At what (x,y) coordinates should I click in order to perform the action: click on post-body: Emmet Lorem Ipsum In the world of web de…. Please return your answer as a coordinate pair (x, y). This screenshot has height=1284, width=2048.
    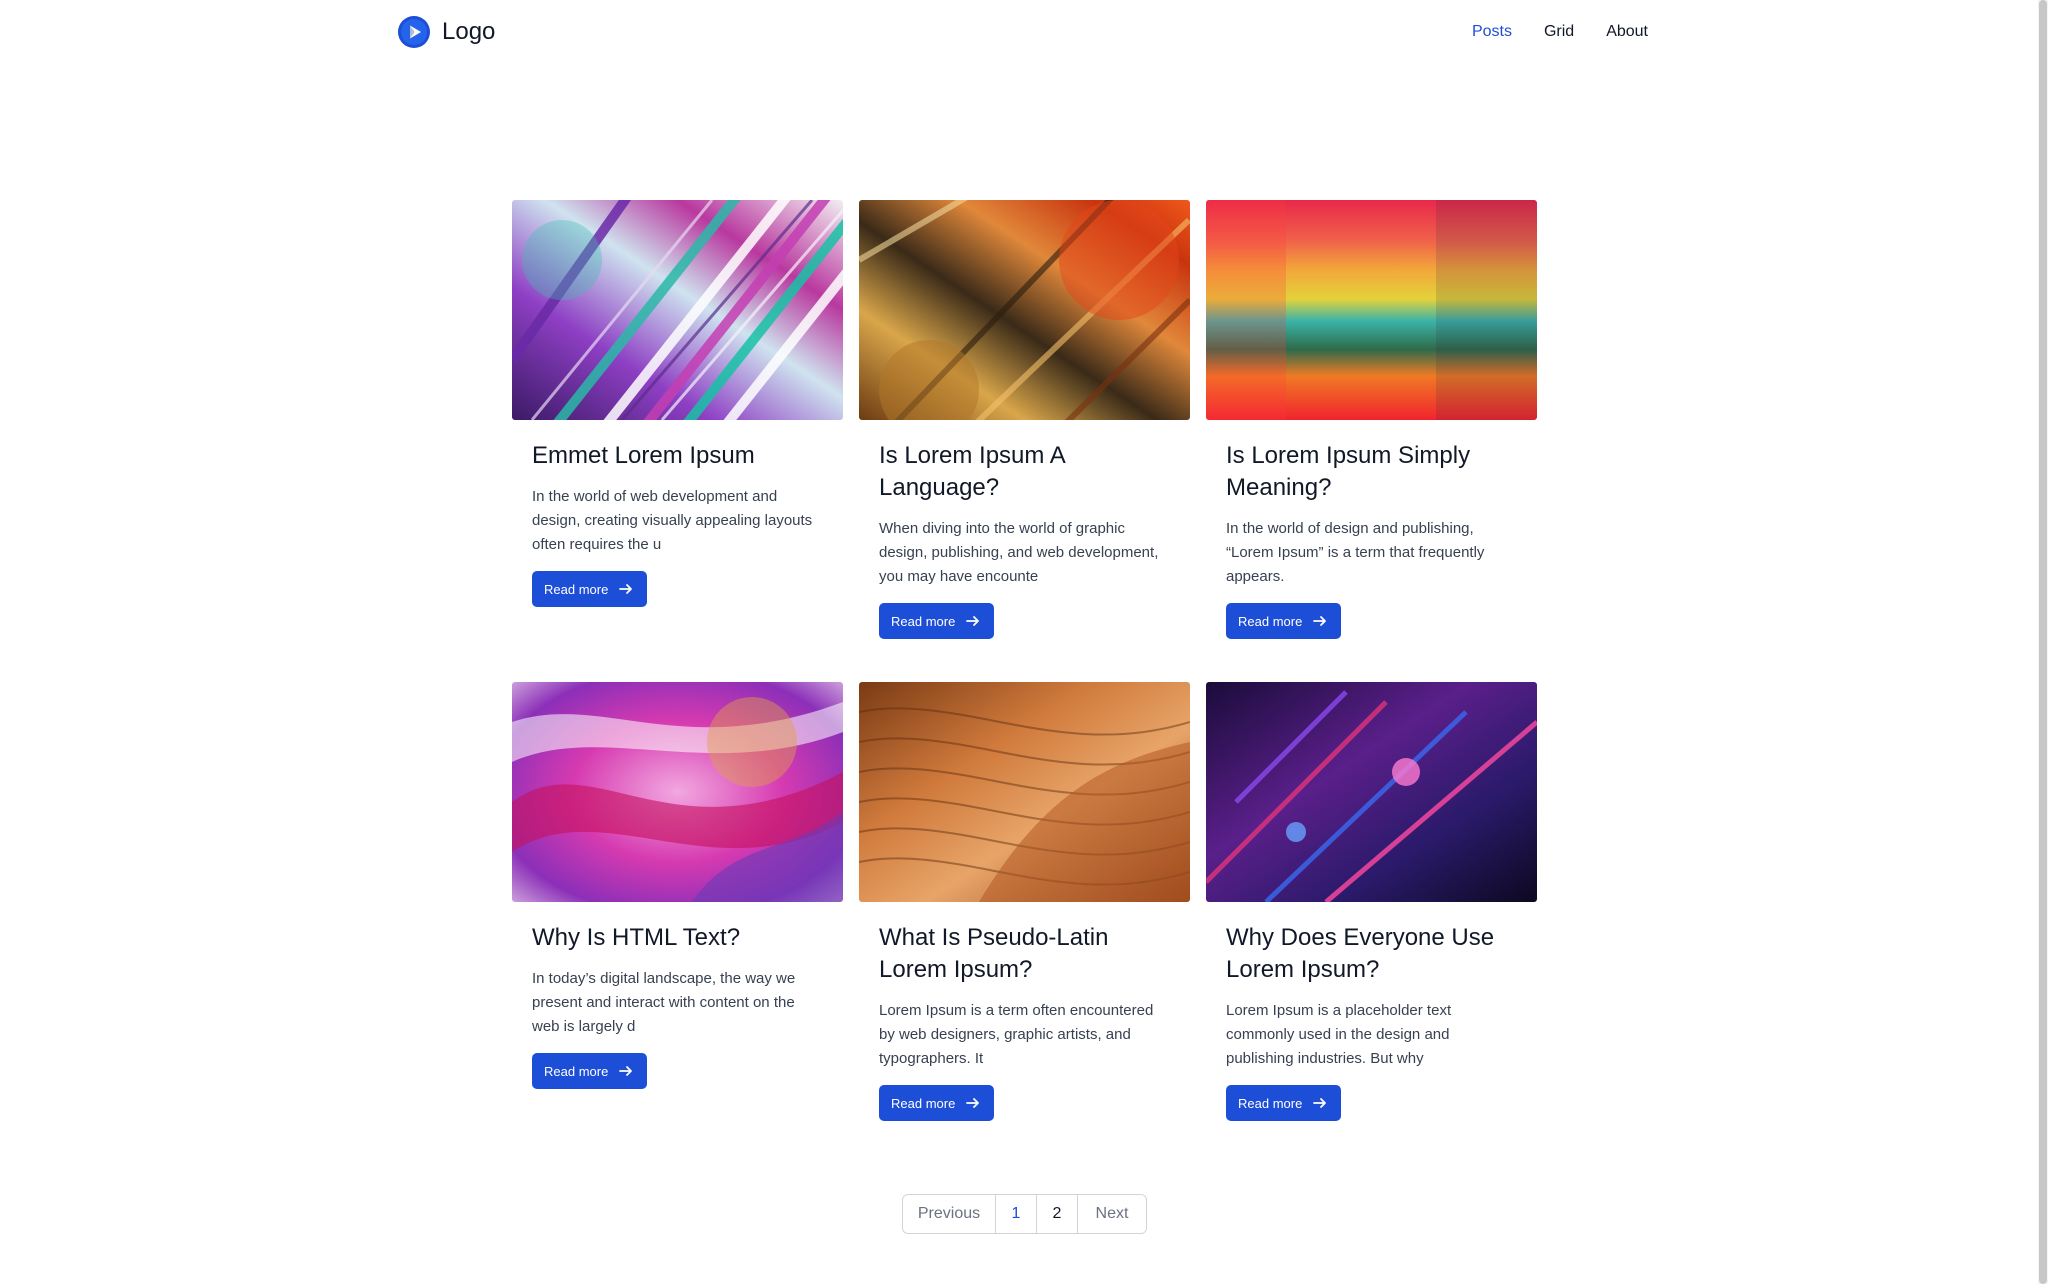
    Looking at the image, I should click on (677, 513).